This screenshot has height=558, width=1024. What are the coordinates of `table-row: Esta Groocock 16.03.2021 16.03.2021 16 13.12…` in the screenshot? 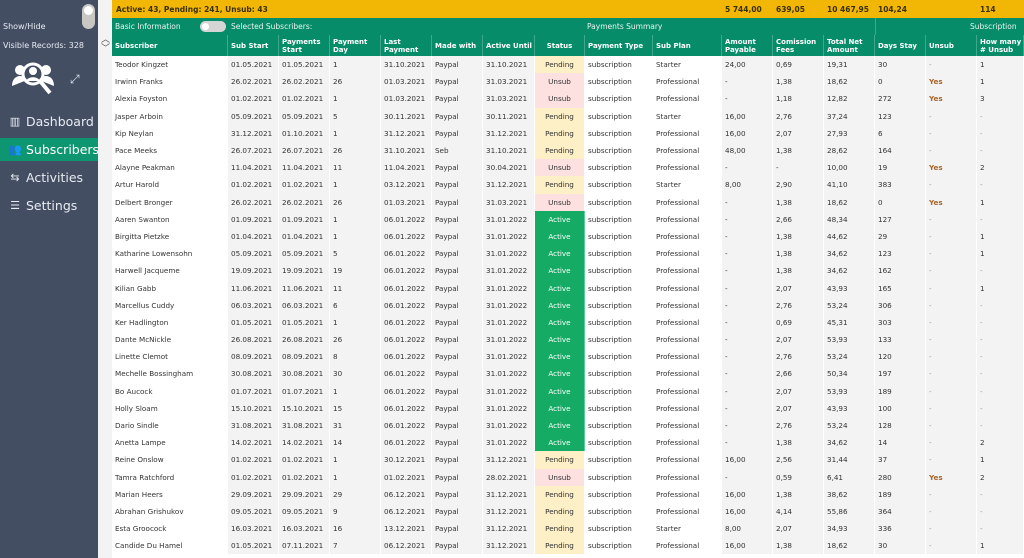 It's located at (568, 529).